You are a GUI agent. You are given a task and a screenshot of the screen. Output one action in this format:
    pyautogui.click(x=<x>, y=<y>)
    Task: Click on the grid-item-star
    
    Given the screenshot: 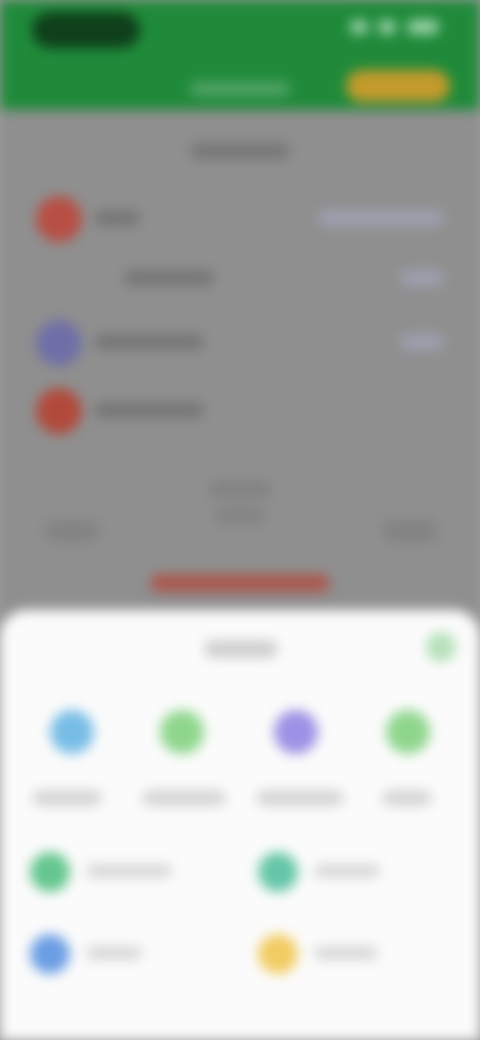 What is the action you would take?
    pyautogui.click(x=408, y=765)
    